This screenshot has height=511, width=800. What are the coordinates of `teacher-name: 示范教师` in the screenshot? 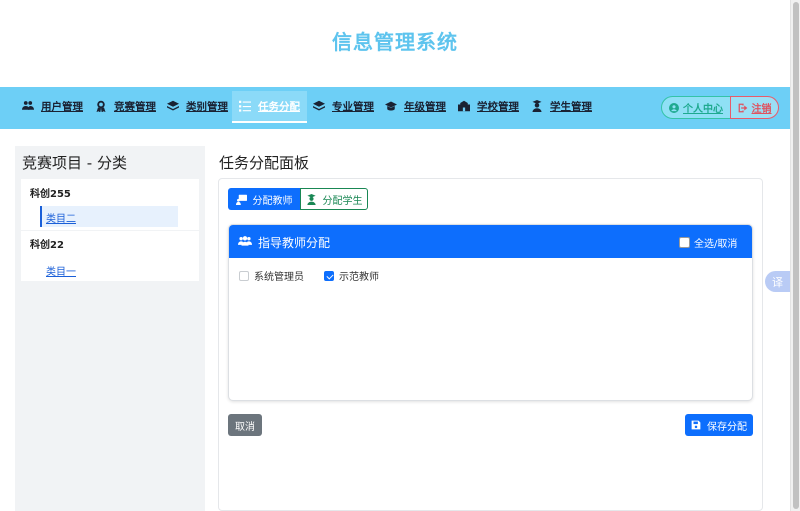 It's located at (359, 277).